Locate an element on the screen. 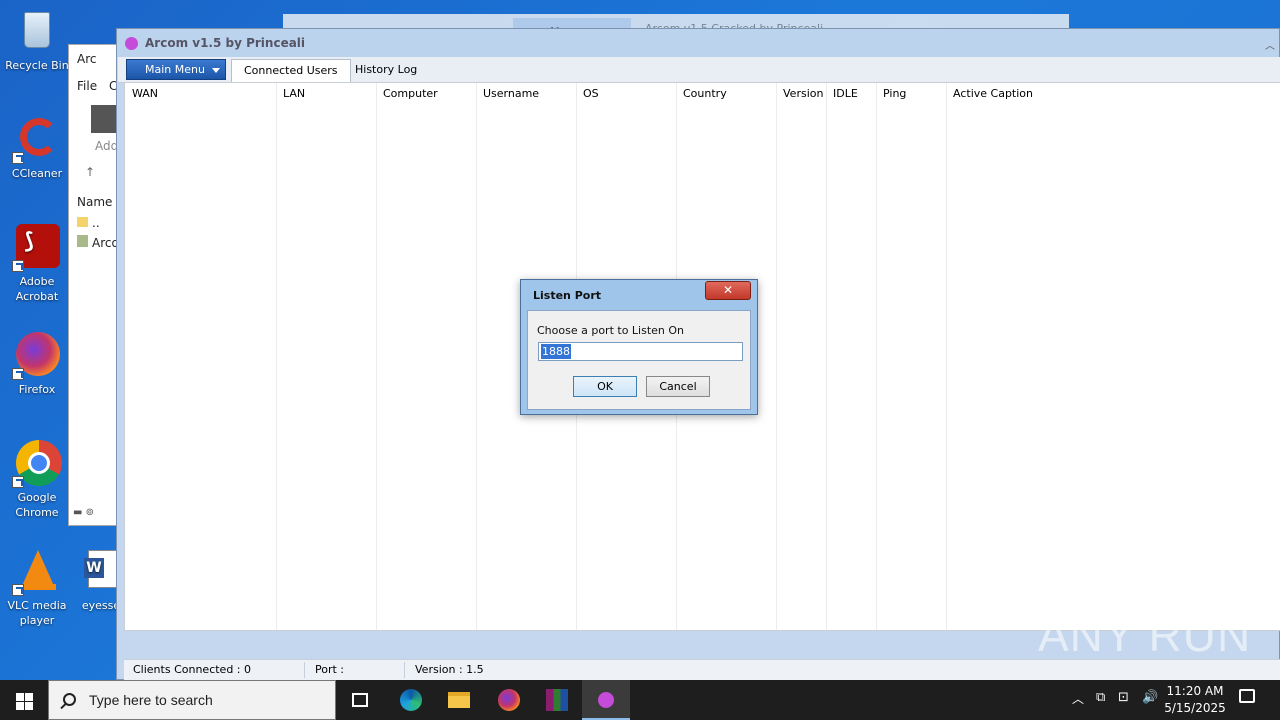 This screenshot has width=1280, height=720. list-item: .. is located at coordinates (88, 223).